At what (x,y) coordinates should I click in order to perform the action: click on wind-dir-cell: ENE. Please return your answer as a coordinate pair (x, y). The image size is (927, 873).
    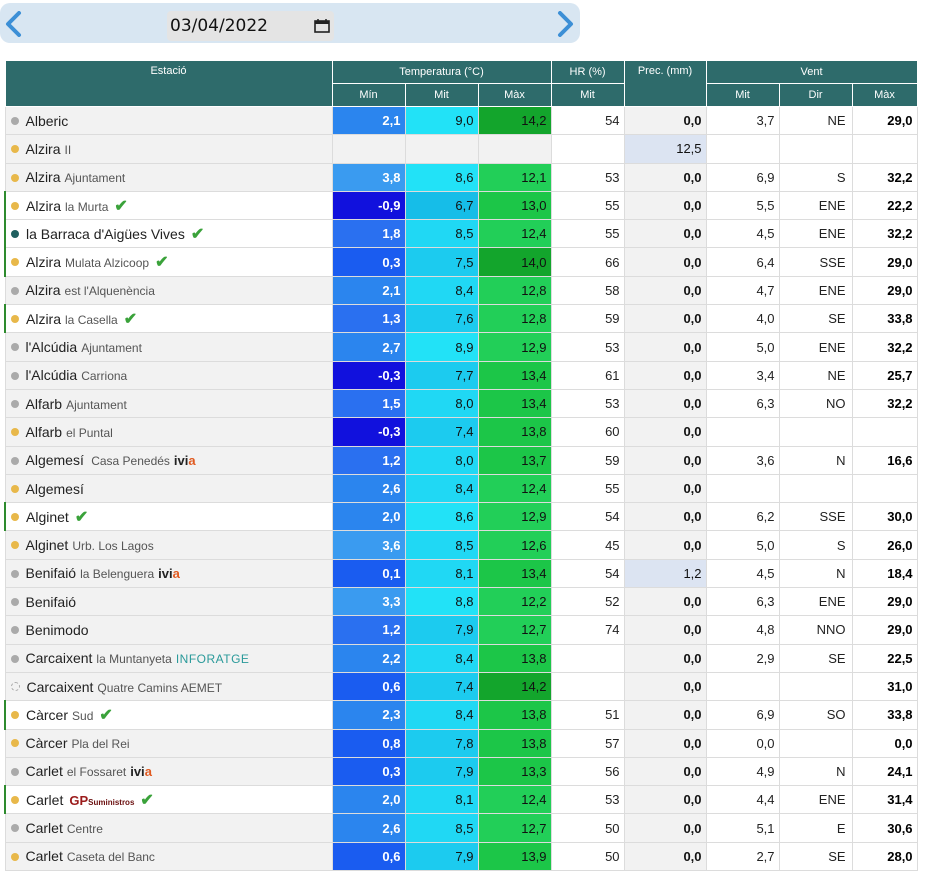
    Looking at the image, I should click on (815, 602).